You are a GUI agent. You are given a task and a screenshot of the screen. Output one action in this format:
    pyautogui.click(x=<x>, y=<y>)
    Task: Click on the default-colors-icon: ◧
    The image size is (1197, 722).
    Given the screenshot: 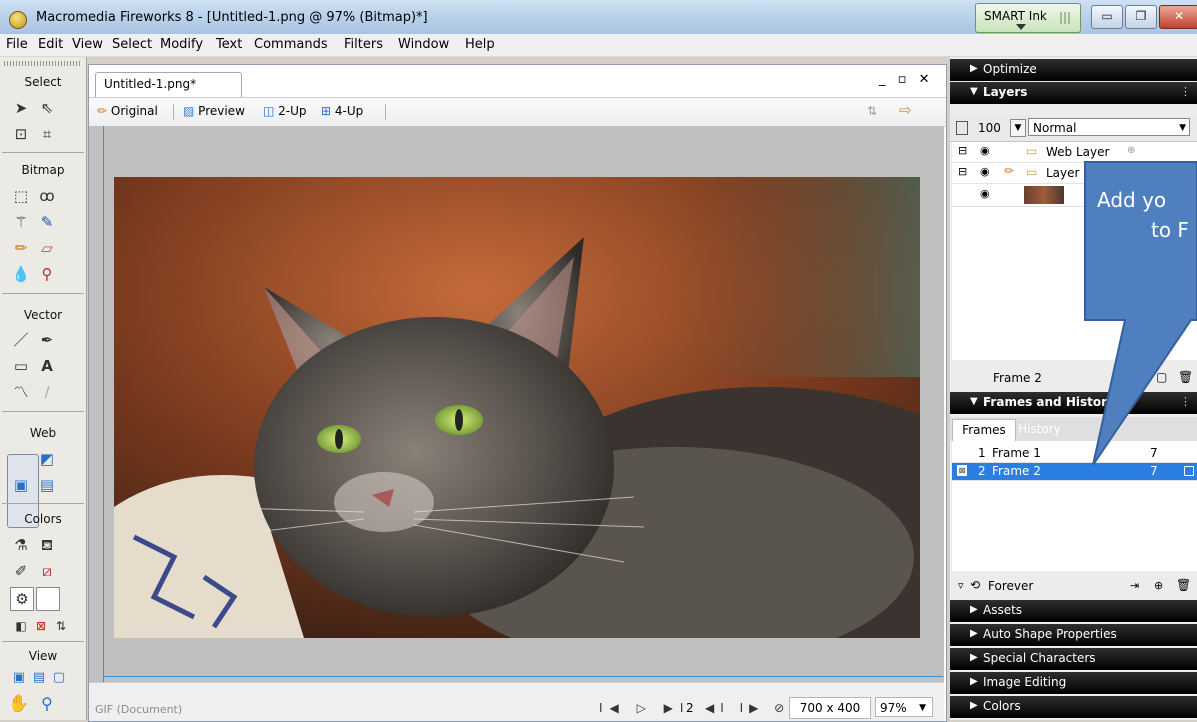 What is the action you would take?
    pyautogui.click(x=21, y=626)
    